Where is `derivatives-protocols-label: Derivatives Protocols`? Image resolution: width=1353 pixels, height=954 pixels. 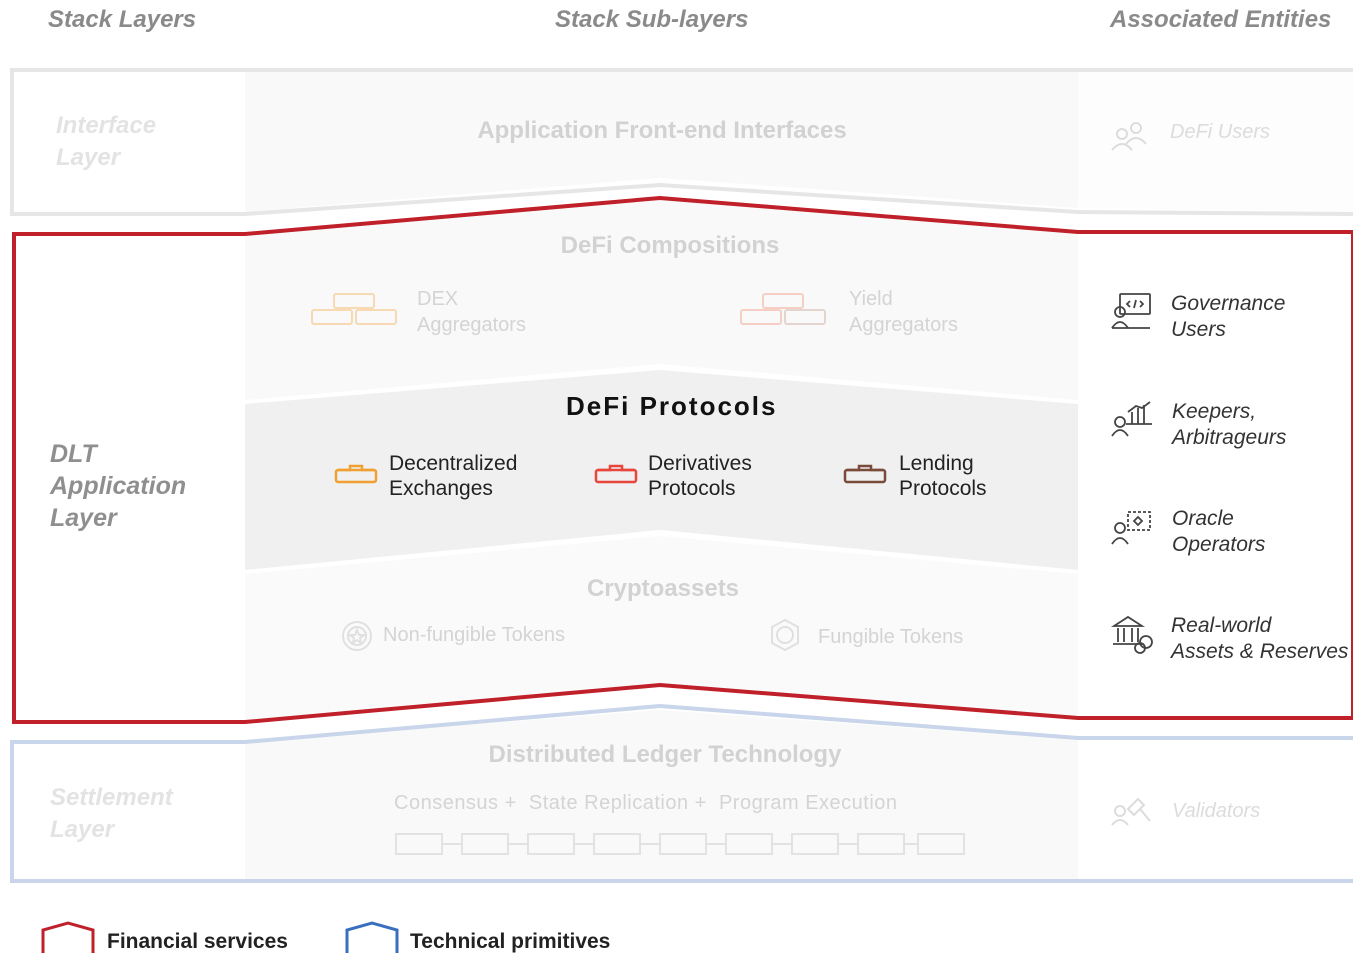
derivatives-protocols-label: Derivatives Protocols is located at coordinates (700, 476).